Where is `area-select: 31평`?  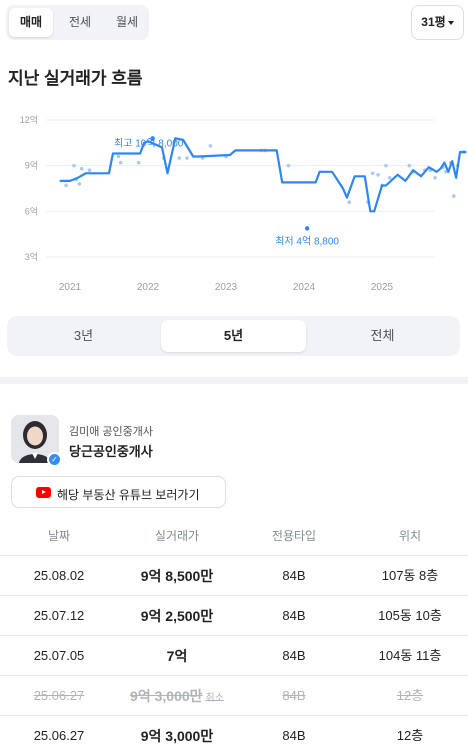 area-select: 31평 is located at coordinates (437, 22).